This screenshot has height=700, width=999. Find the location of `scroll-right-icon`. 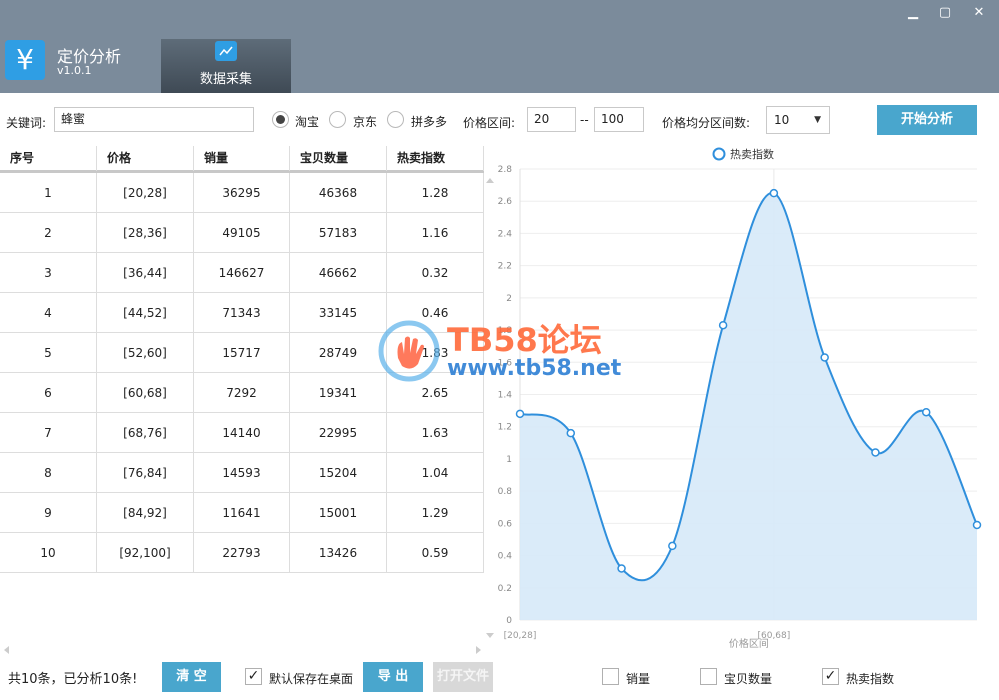

scroll-right-icon is located at coordinates (478, 650).